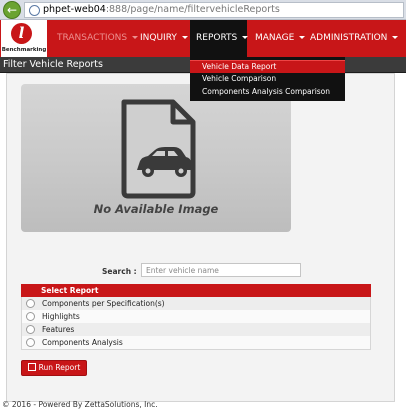 The height and width of the screenshot is (412, 406). What do you see at coordinates (156, 209) in the screenshot?
I see `no-image-caption: No Available Image` at bounding box center [156, 209].